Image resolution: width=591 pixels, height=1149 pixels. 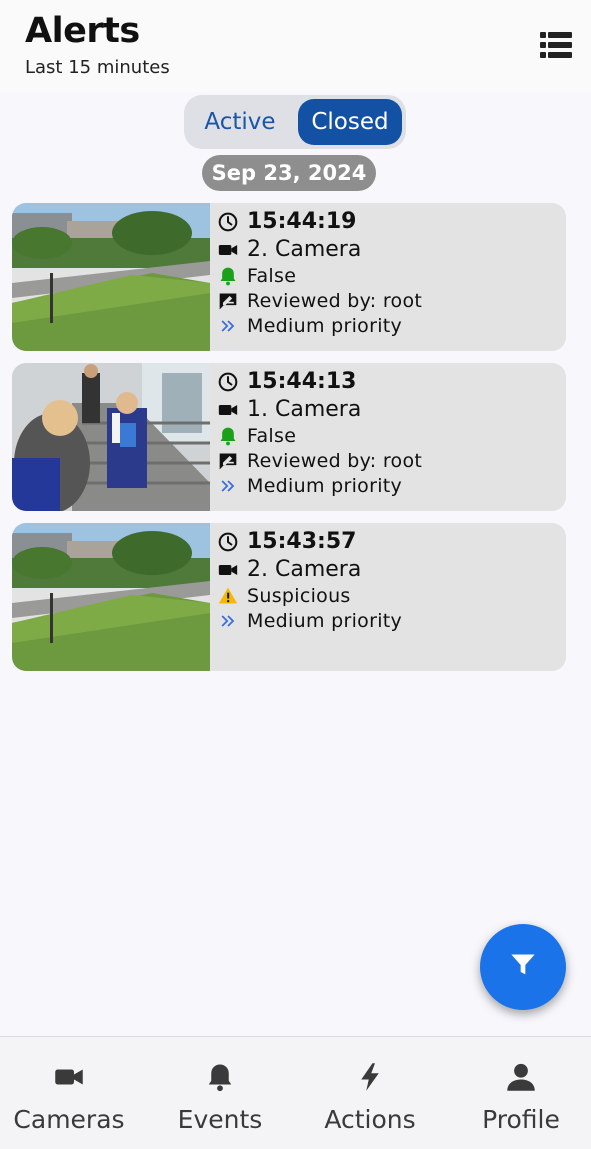 What do you see at coordinates (556, 45) in the screenshot?
I see `list-icon` at bounding box center [556, 45].